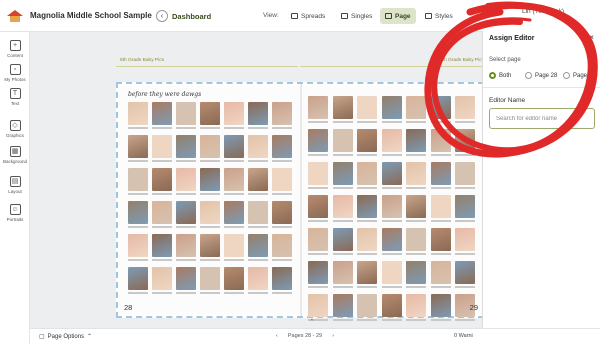 The height and width of the screenshot is (344, 600). I want to click on user-menu: Lin (Yearbook), so click(543, 11).